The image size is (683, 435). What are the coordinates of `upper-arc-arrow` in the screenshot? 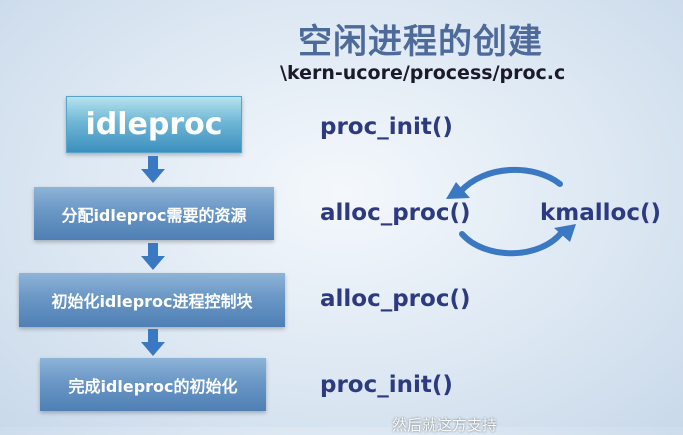 It's located at (510, 180).